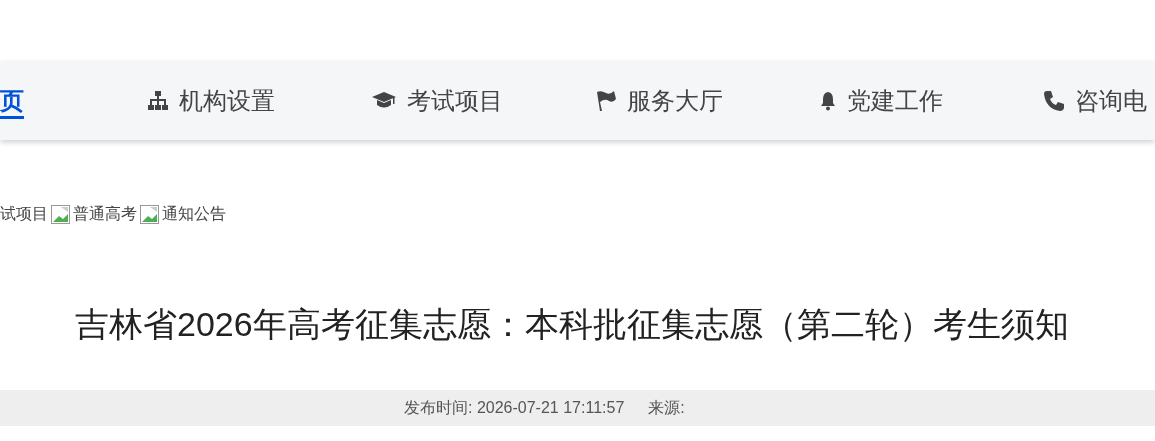 Image resolution: width=1155 pixels, height=441 pixels. I want to click on nav-item: 党建工作, so click(881, 102).